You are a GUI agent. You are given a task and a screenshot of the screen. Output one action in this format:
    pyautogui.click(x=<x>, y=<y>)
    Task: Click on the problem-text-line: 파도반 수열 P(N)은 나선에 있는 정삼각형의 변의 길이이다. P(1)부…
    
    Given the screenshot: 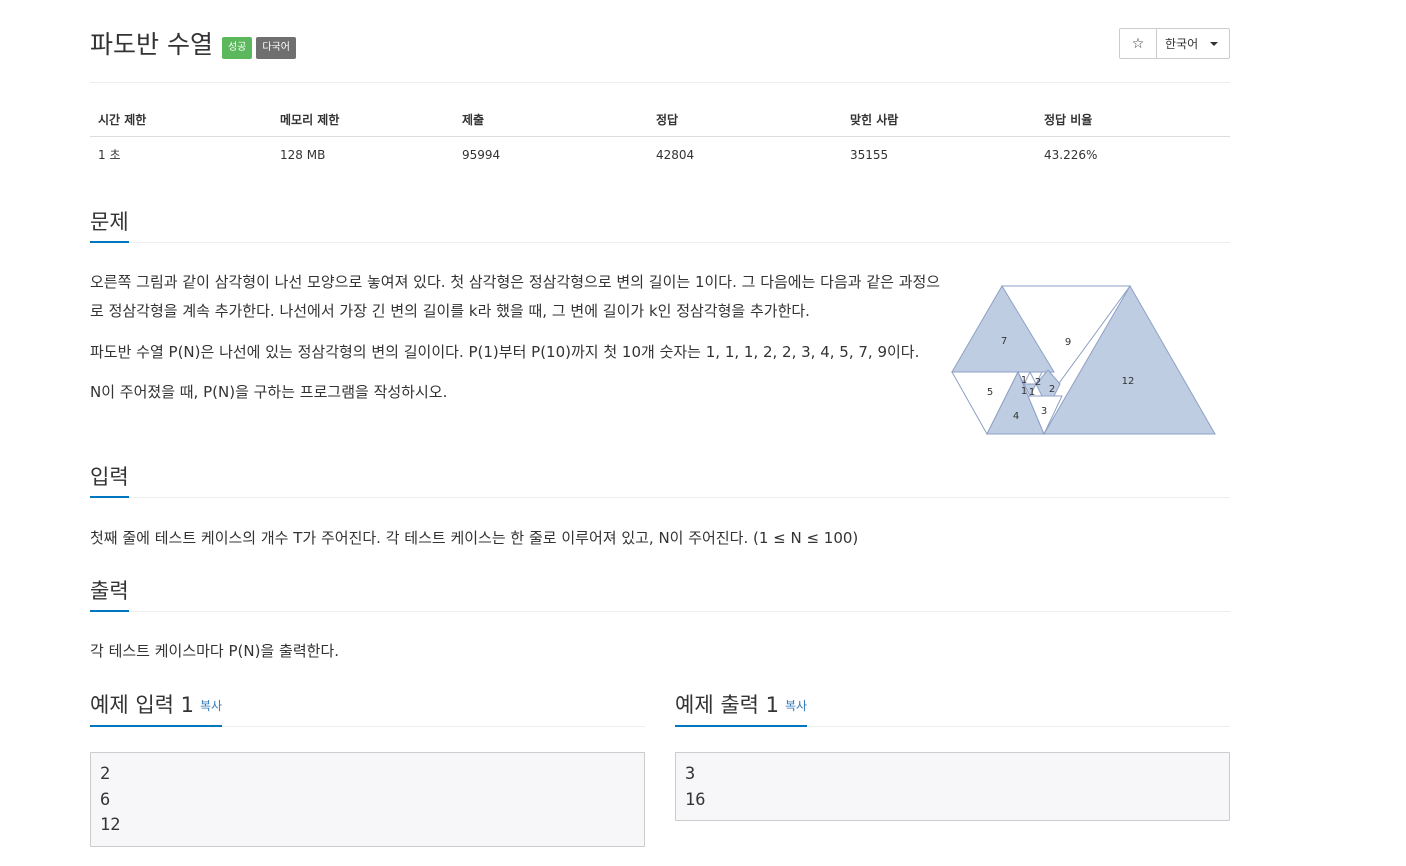 What is the action you would take?
    pyautogui.click(x=505, y=352)
    